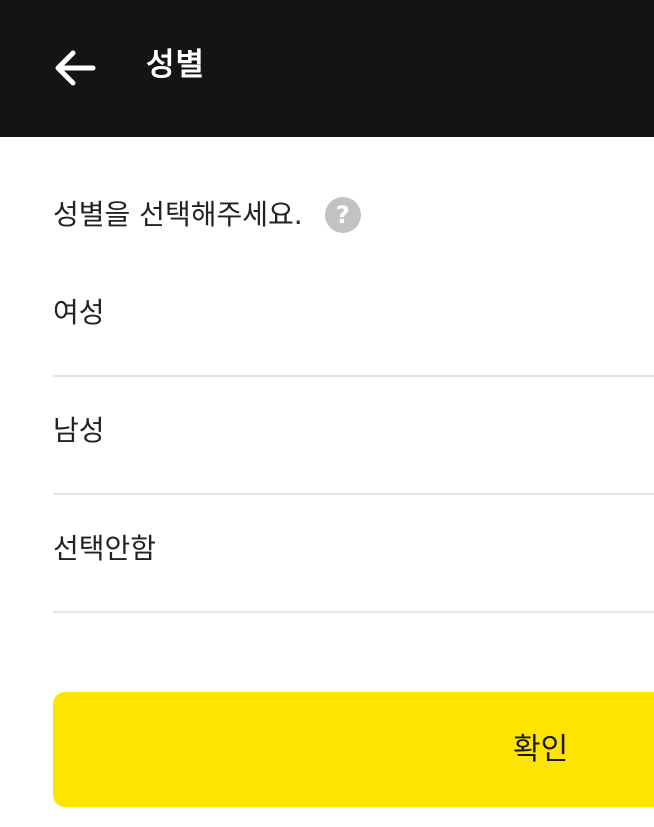 This screenshot has width=654, height=827. I want to click on back-button, so click(74, 68).